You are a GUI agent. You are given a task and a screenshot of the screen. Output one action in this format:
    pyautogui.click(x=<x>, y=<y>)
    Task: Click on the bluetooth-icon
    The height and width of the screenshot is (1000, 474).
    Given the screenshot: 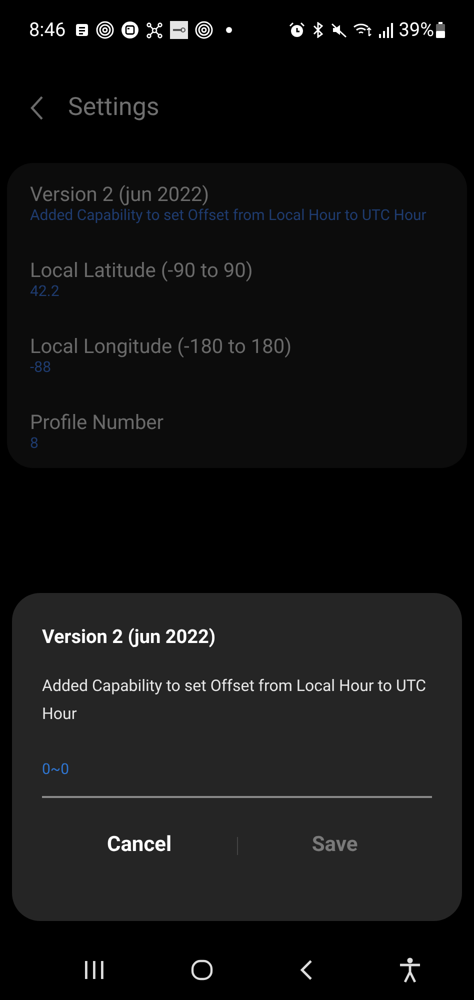 What is the action you would take?
    pyautogui.click(x=317, y=30)
    